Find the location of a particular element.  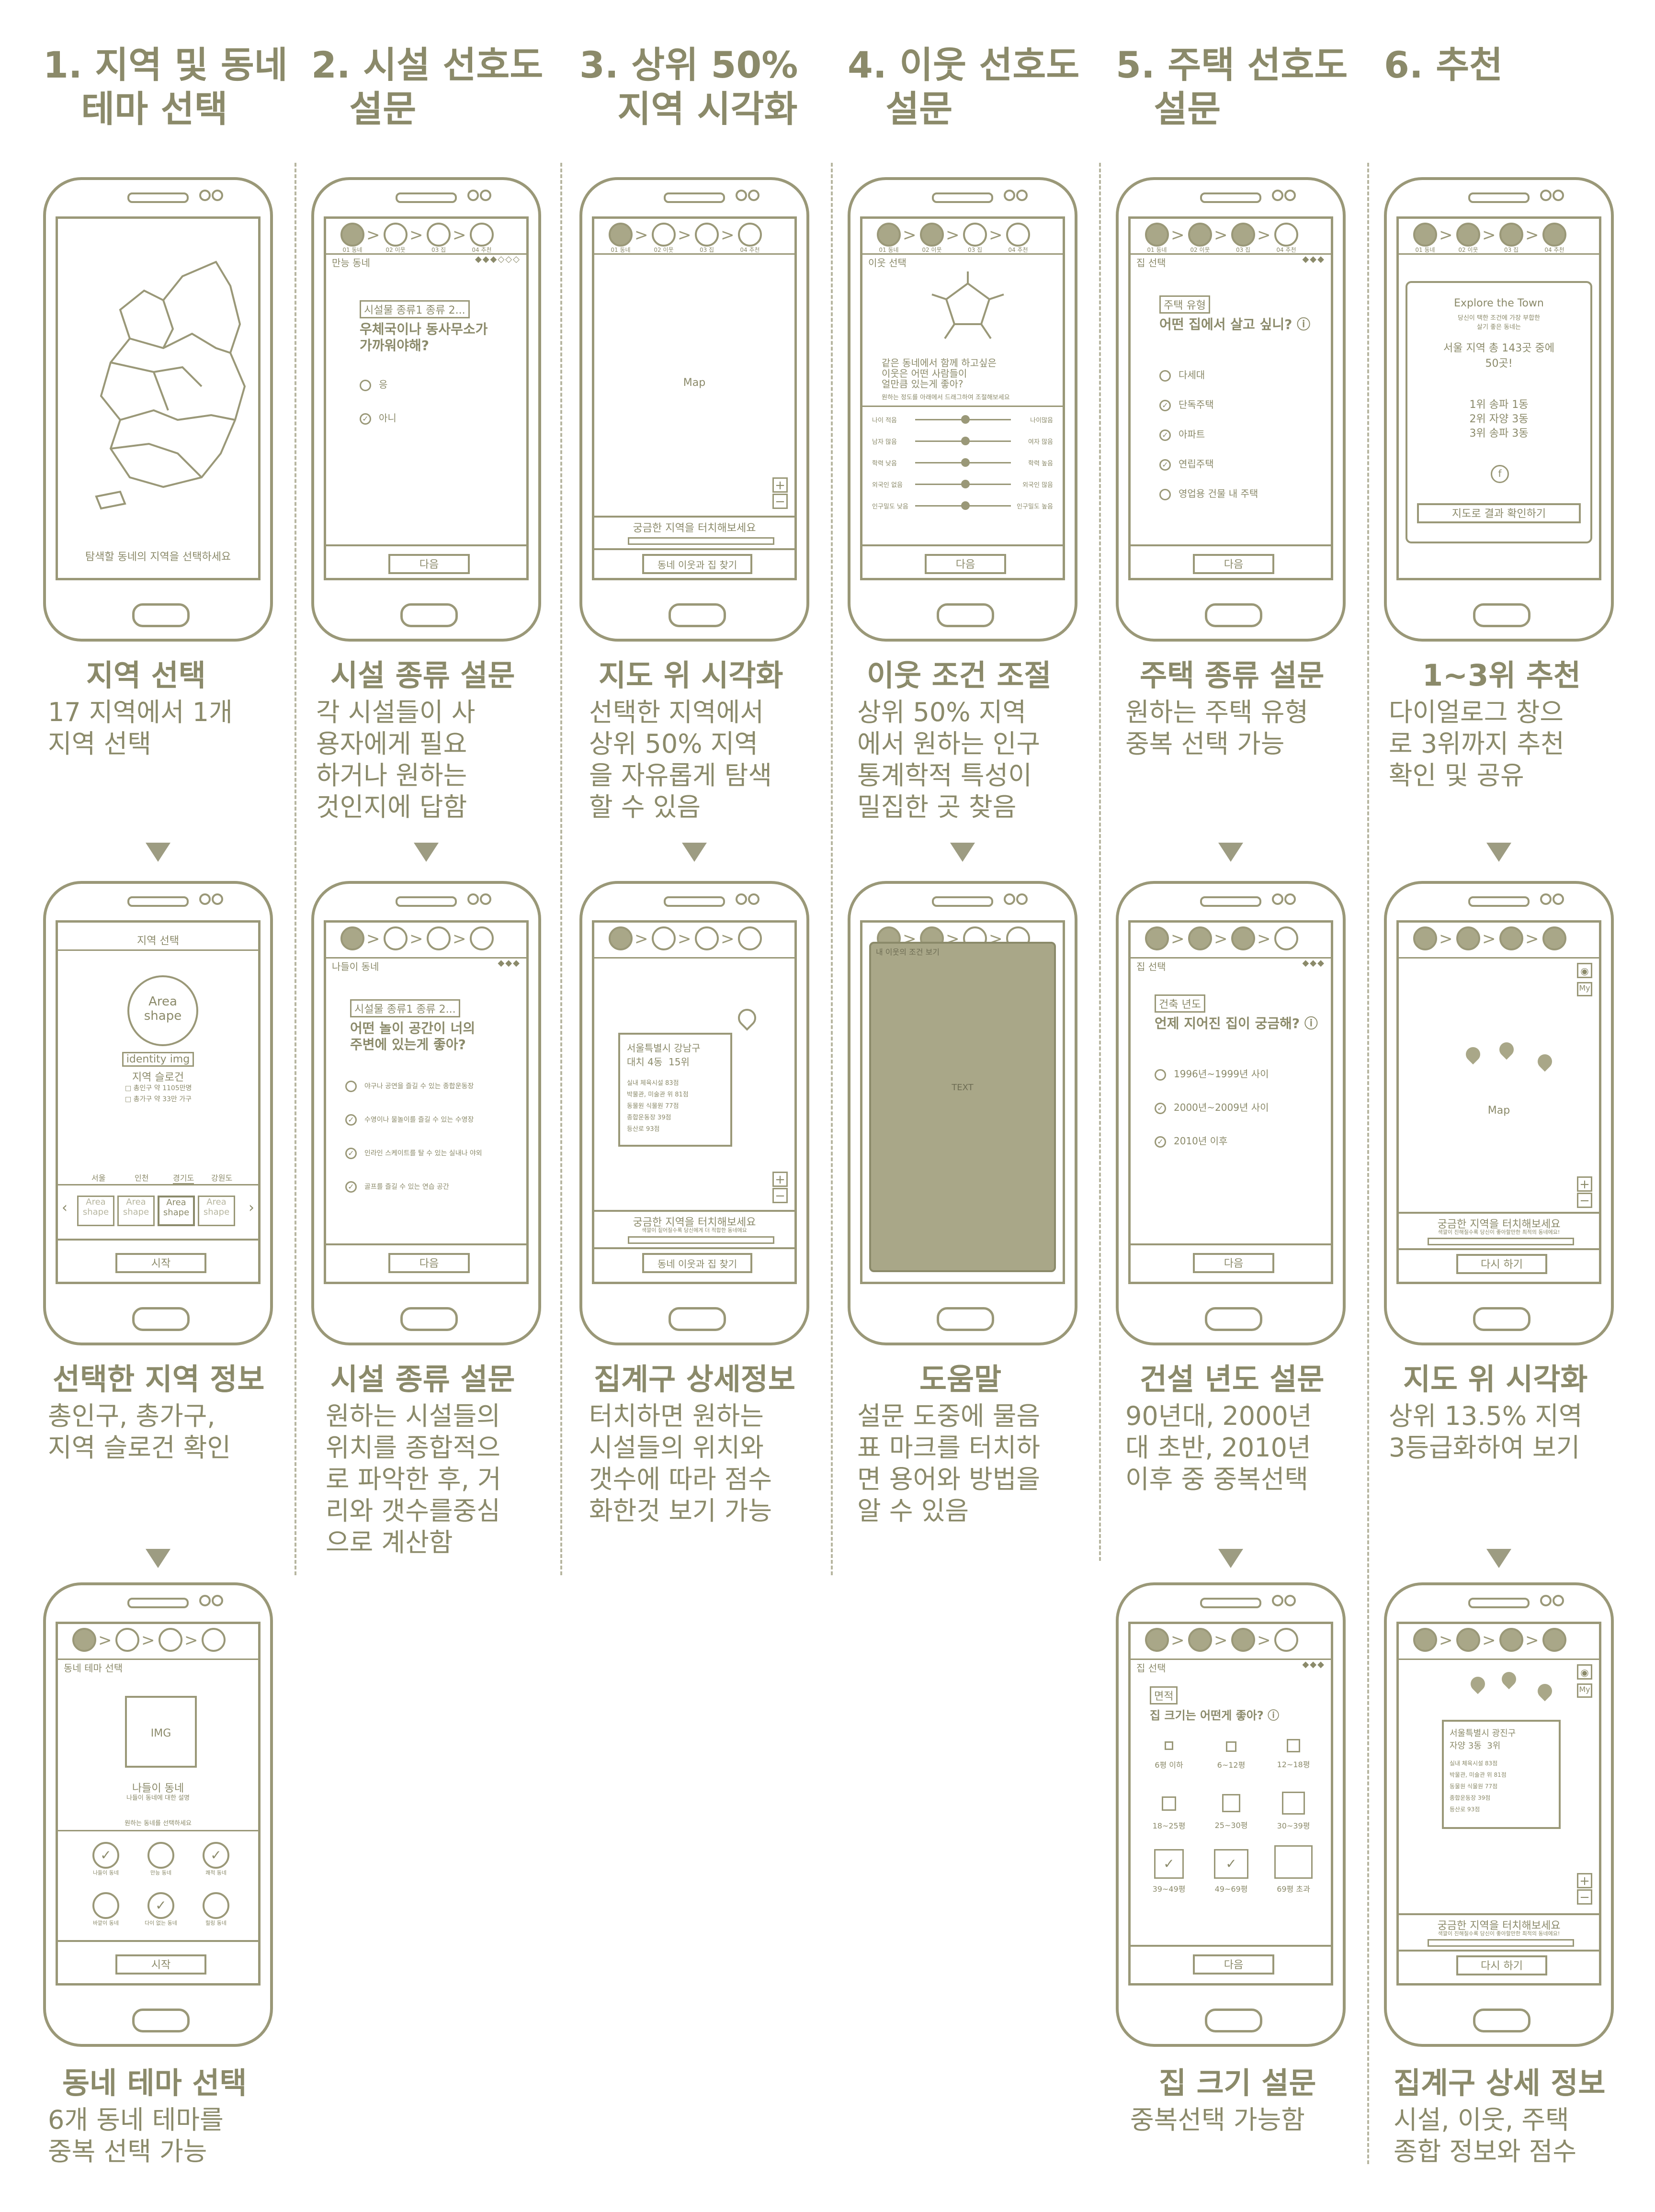

option-yes: 응 is located at coordinates (374, 384).